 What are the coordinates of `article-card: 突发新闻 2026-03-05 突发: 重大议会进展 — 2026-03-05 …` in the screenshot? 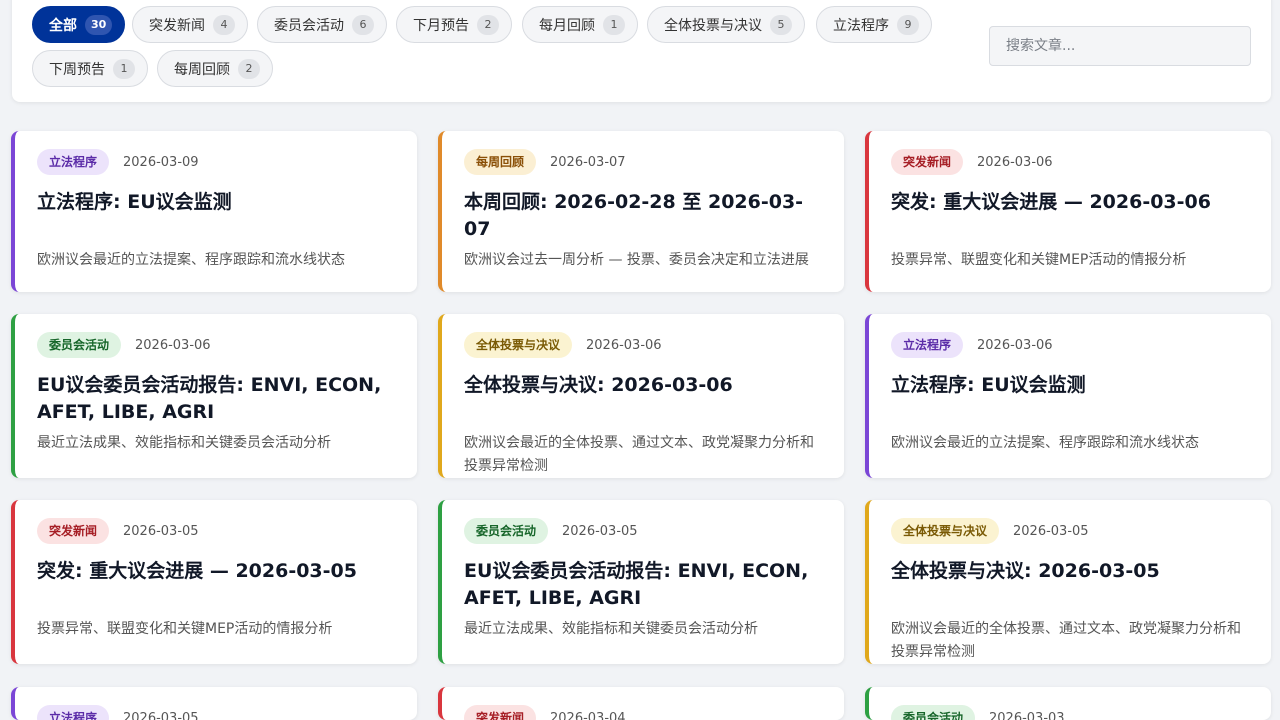 It's located at (214, 582).